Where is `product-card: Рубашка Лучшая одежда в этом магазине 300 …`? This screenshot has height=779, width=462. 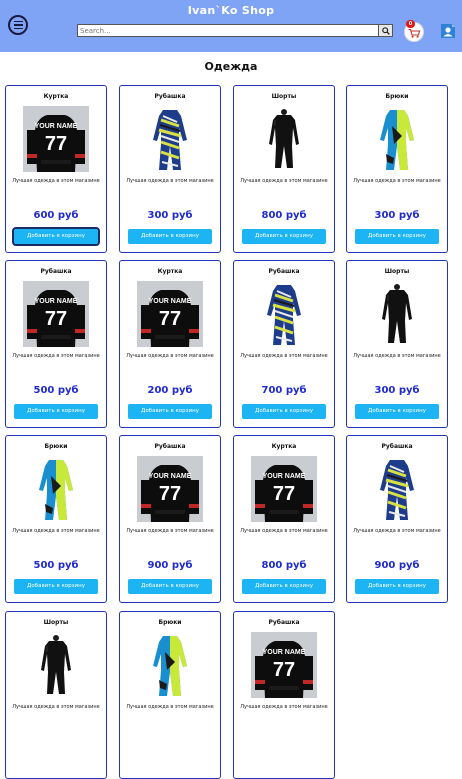 product-card: Рубашка Лучшая одежда в этом магазине 300 … is located at coordinates (170, 169).